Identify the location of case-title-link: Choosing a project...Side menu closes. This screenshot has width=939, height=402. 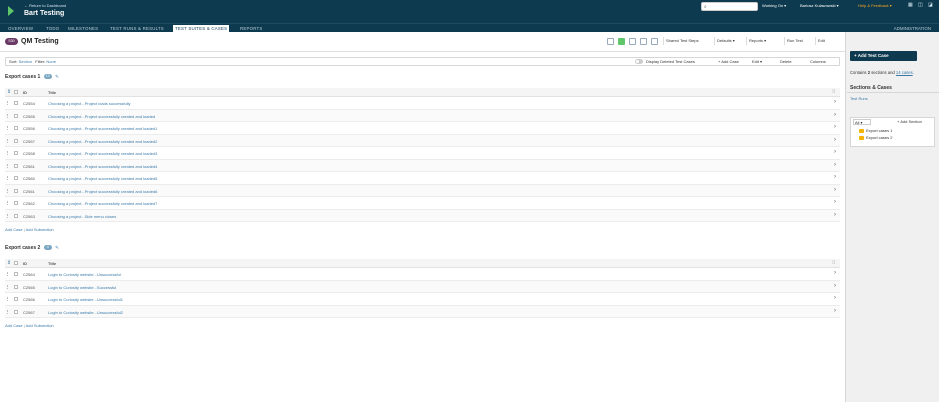
(82, 216).